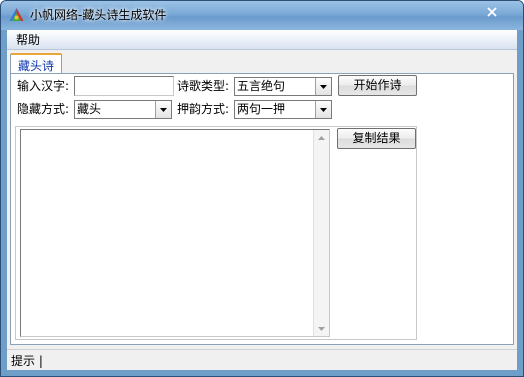 The height and width of the screenshot is (377, 524). I want to click on input-chars-label: 输入汉字:, so click(43, 86).